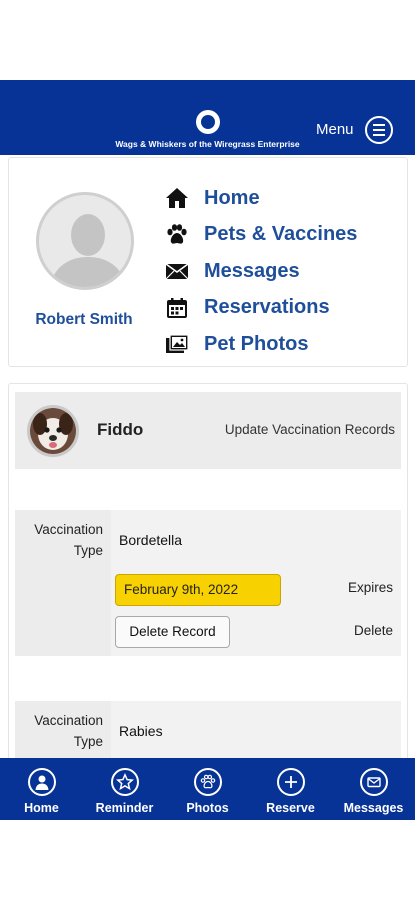 The image size is (415, 900). Describe the element at coordinates (373, 630) in the screenshot. I see `delete-label: Delete` at that location.